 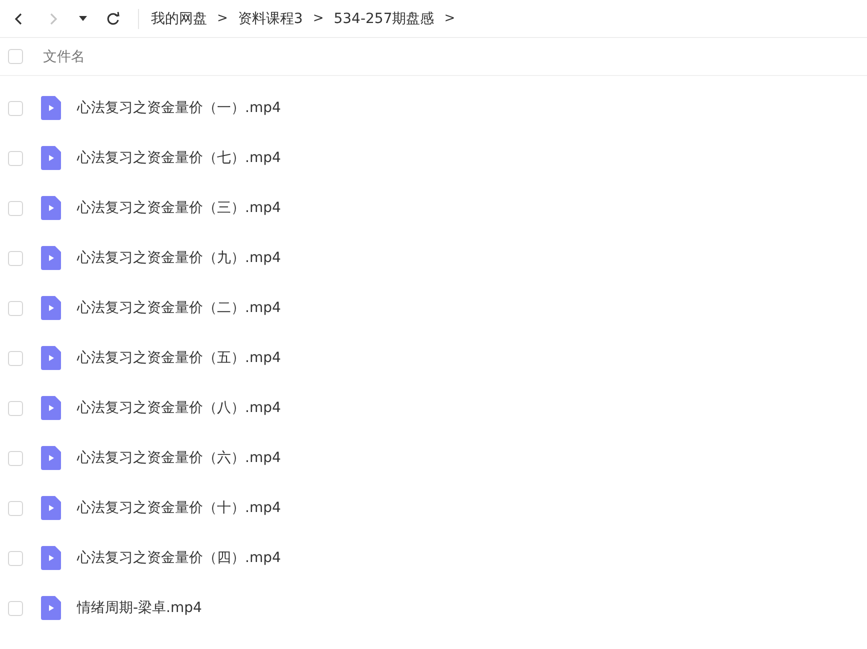 I want to click on file-name: 心法复习之资金量价（十）.mp4, so click(x=179, y=508).